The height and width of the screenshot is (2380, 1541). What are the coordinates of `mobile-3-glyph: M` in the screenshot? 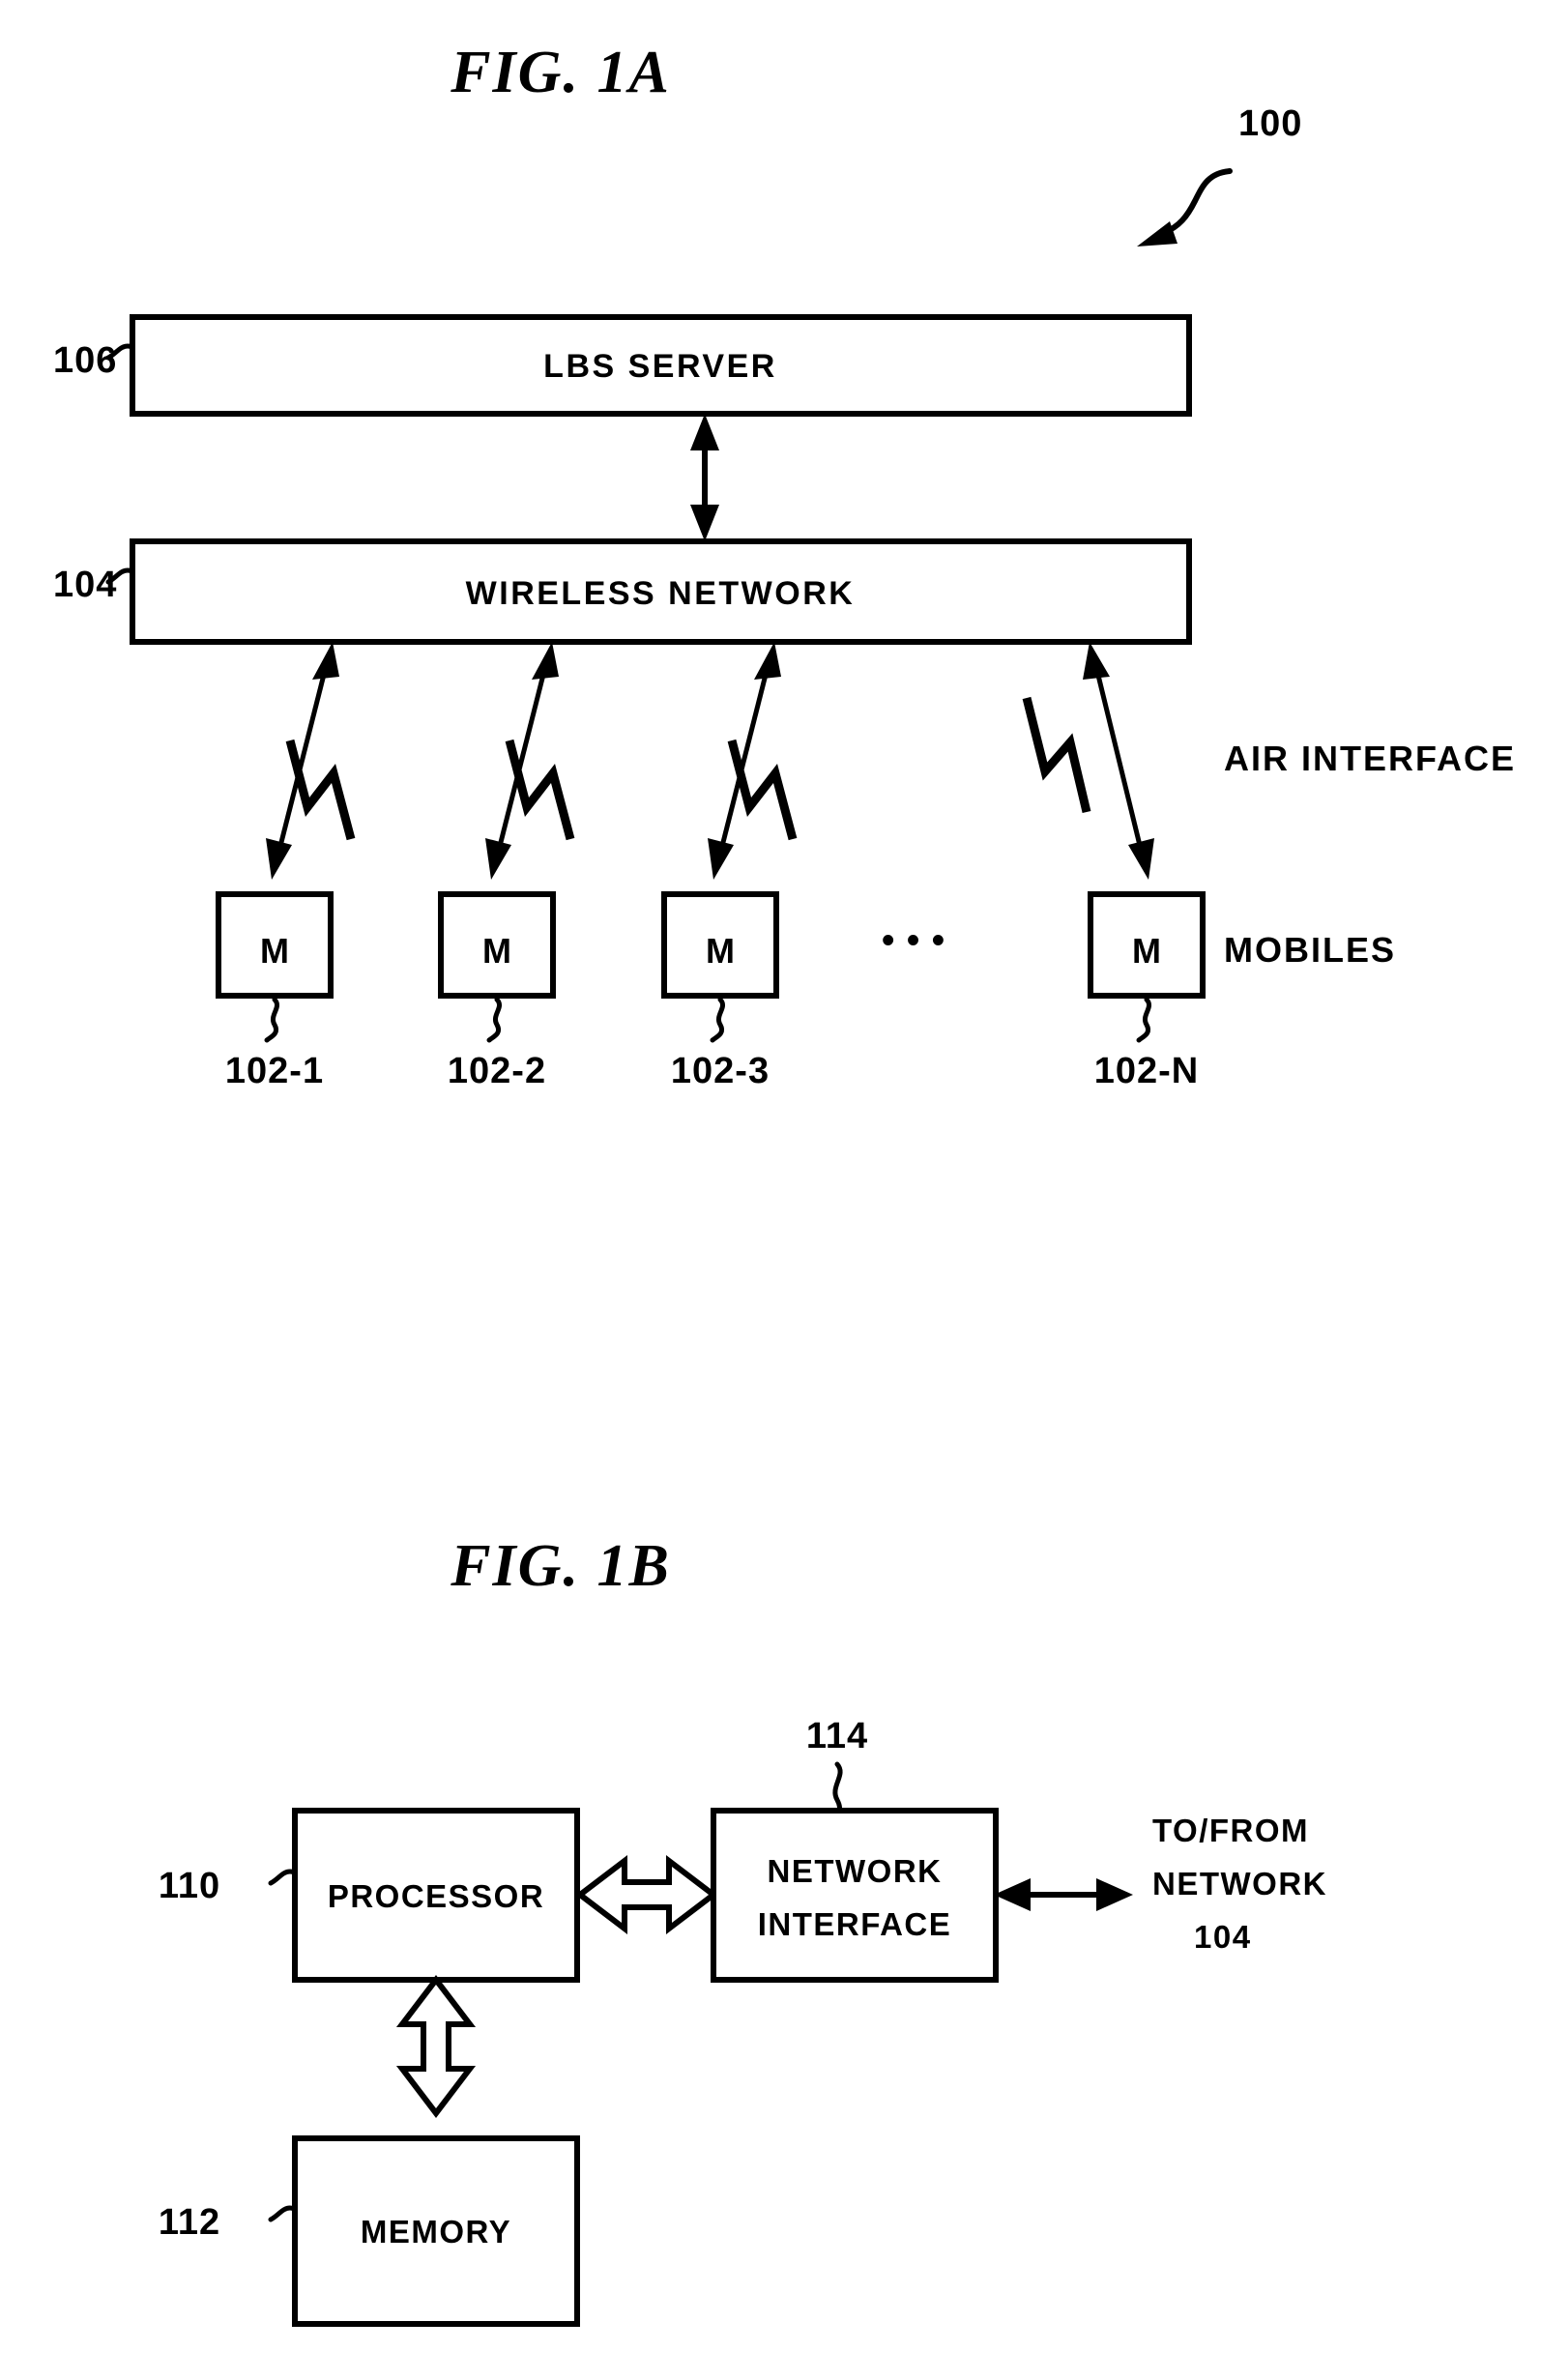 It's located at (720, 951).